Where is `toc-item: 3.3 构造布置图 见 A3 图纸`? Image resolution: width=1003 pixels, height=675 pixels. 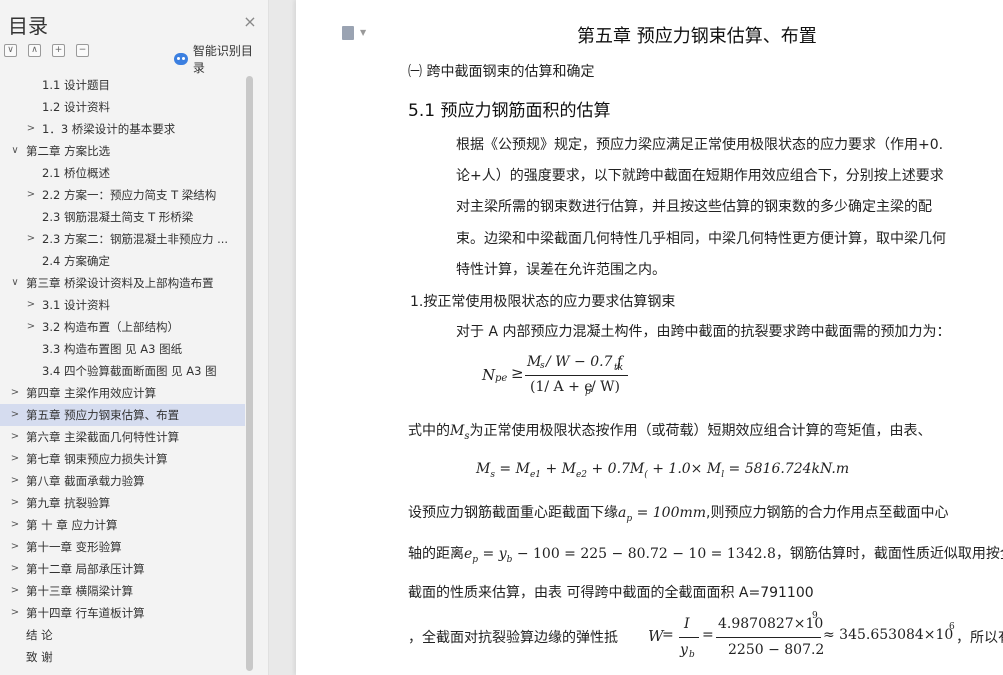 toc-item: 3.3 构造布置图 见 A3 图纸 is located at coordinates (122, 349).